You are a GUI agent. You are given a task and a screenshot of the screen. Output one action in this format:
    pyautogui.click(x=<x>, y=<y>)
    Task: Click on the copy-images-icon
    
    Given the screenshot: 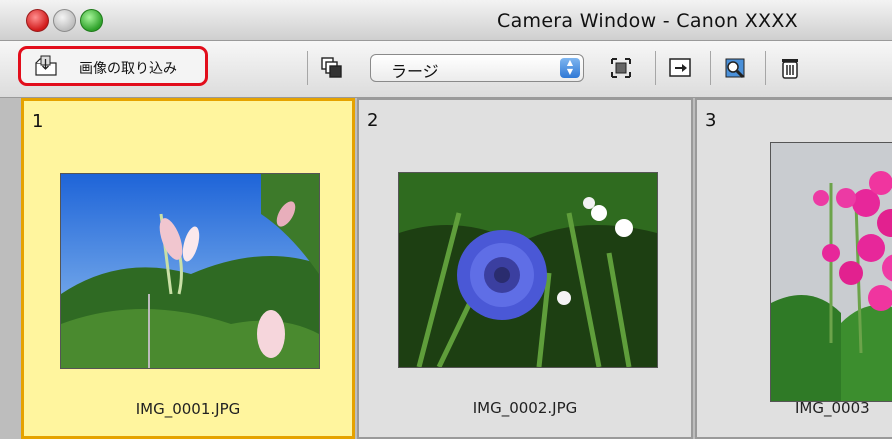 What is the action you would take?
    pyautogui.click(x=332, y=68)
    